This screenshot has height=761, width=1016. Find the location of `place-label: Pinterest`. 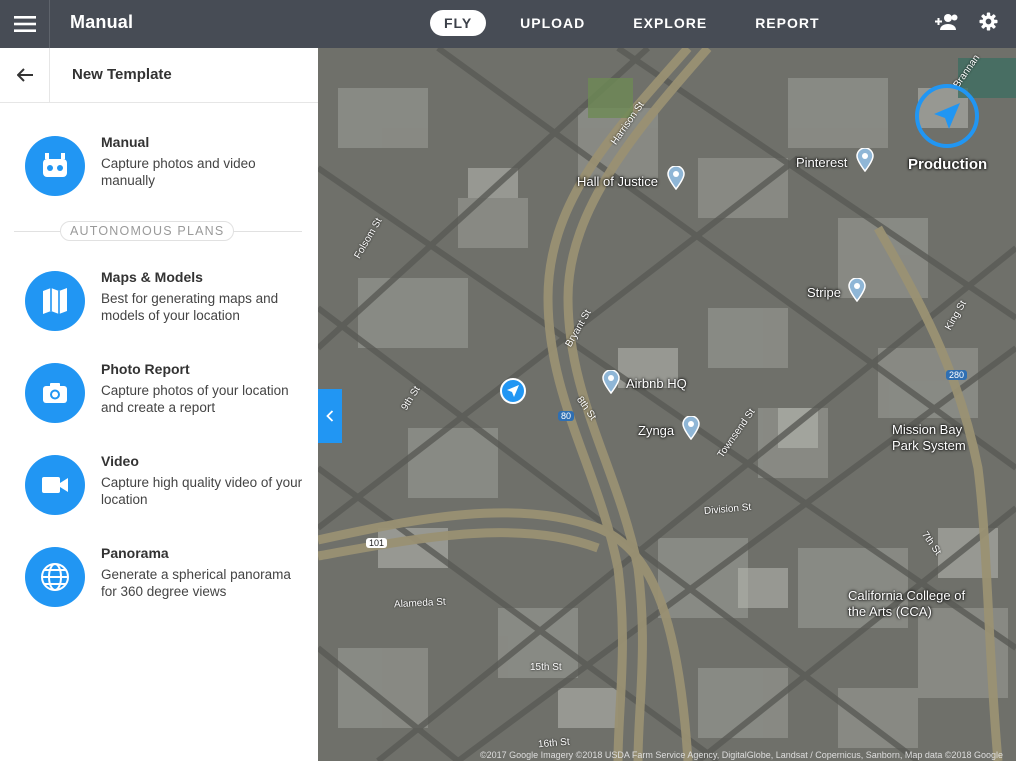

place-label: Pinterest is located at coordinates (822, 162).